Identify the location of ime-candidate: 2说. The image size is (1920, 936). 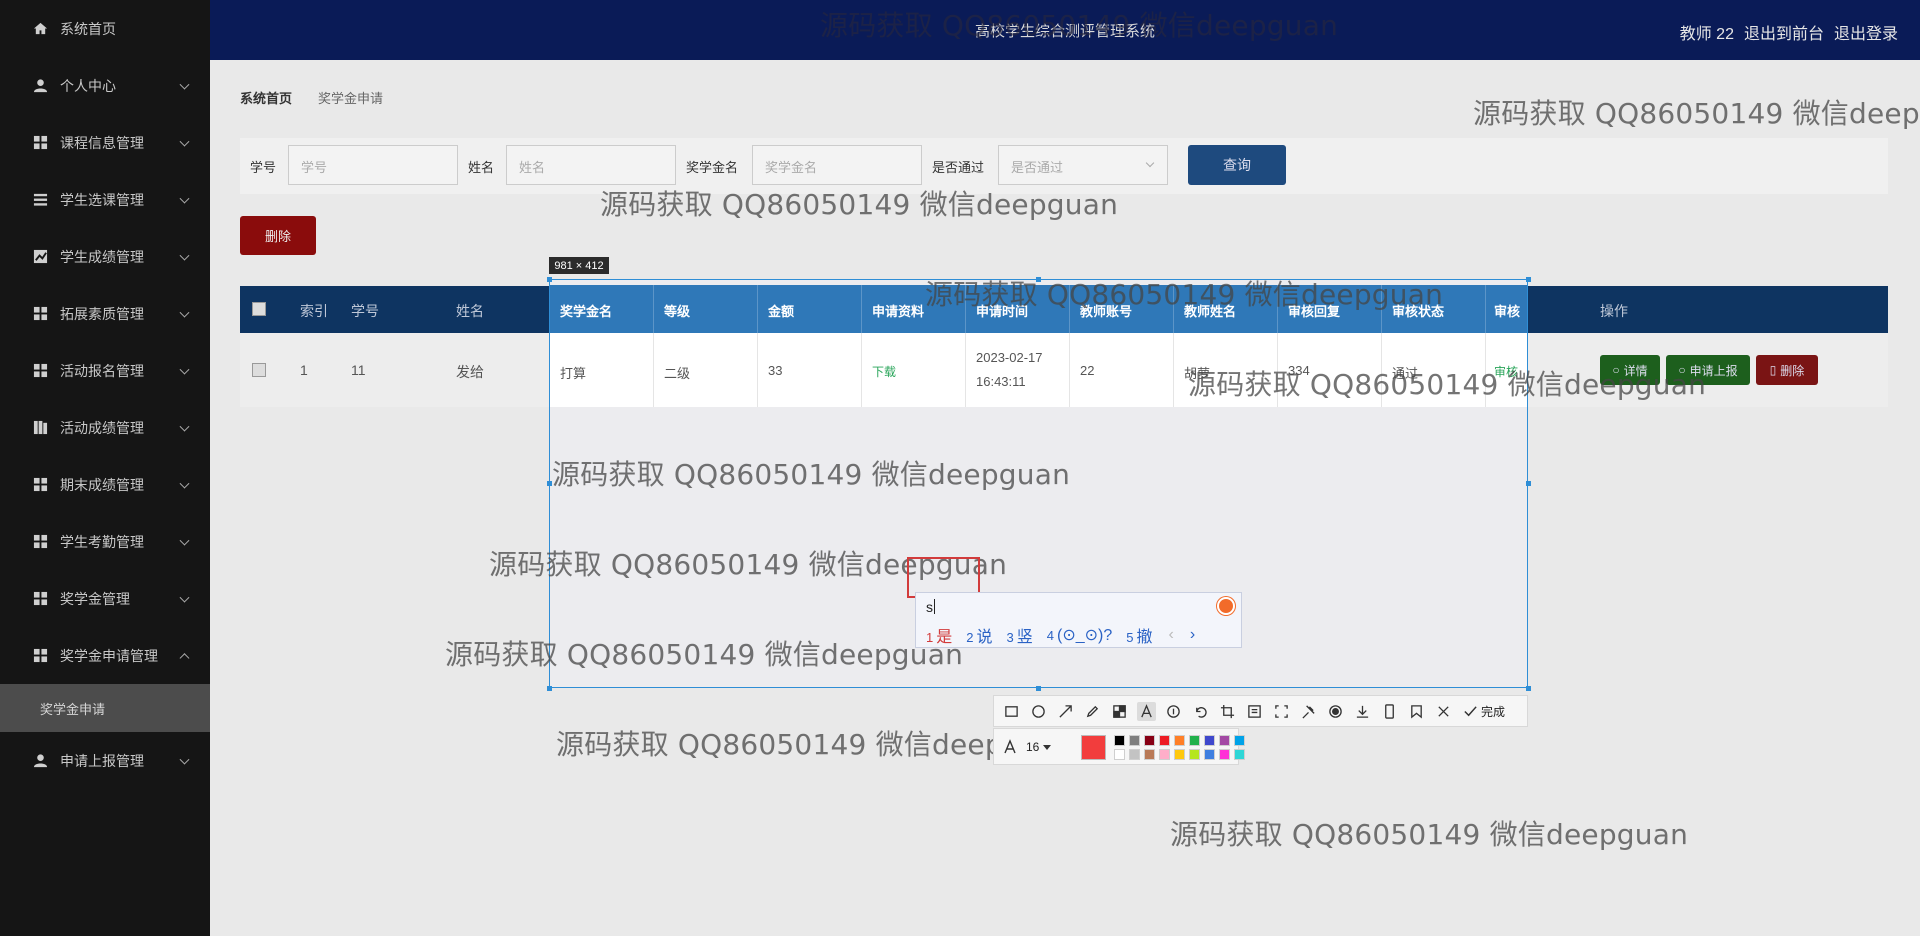
(979, 635).